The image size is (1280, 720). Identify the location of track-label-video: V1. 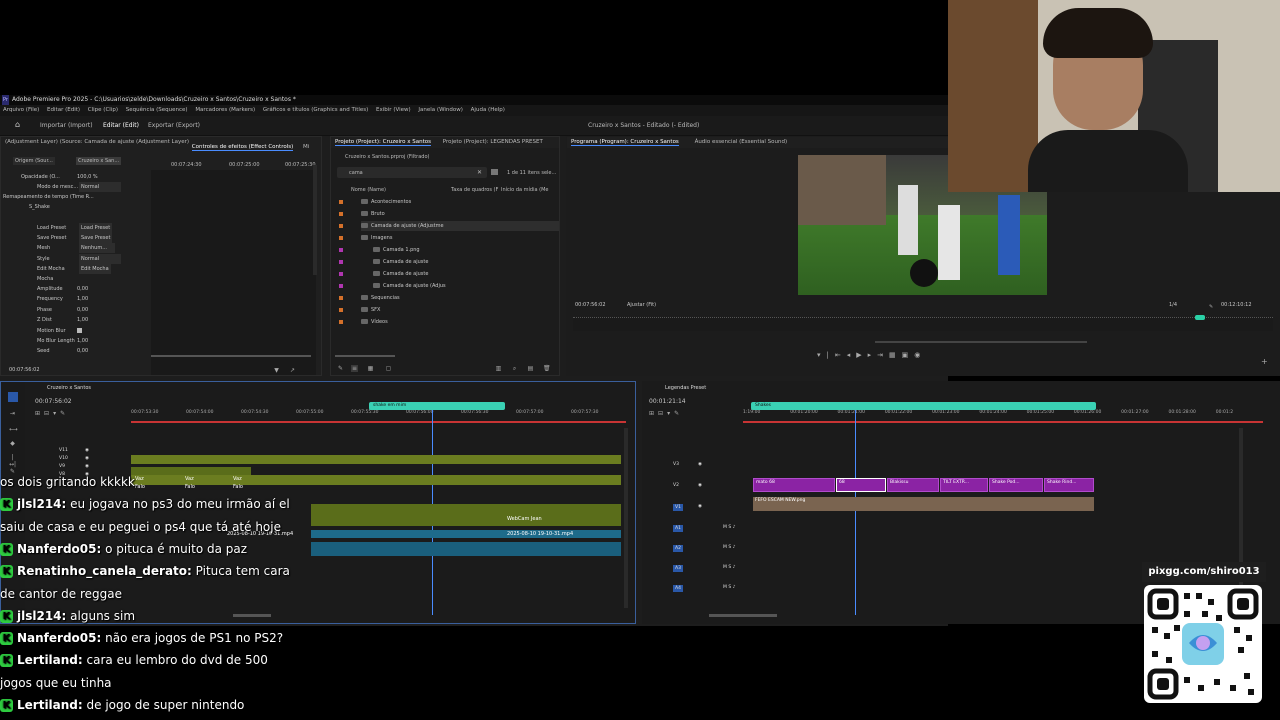
(678, 507).